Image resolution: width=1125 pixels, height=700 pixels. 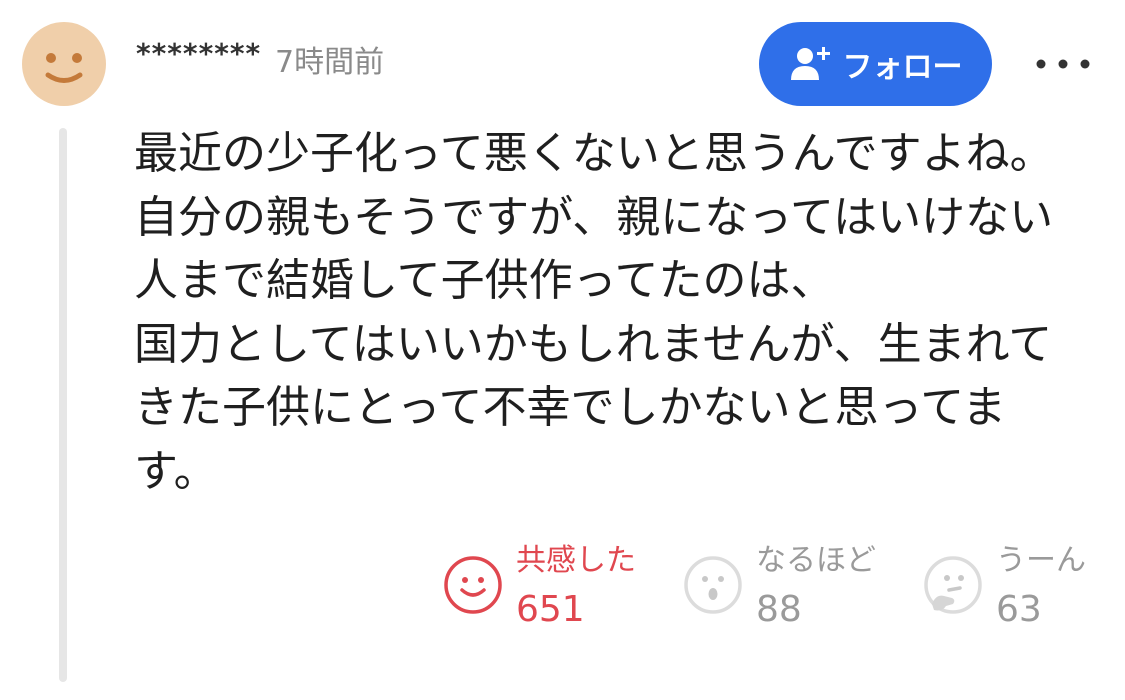 I want to click on user-plus-icon, so click(x=811, y=64).